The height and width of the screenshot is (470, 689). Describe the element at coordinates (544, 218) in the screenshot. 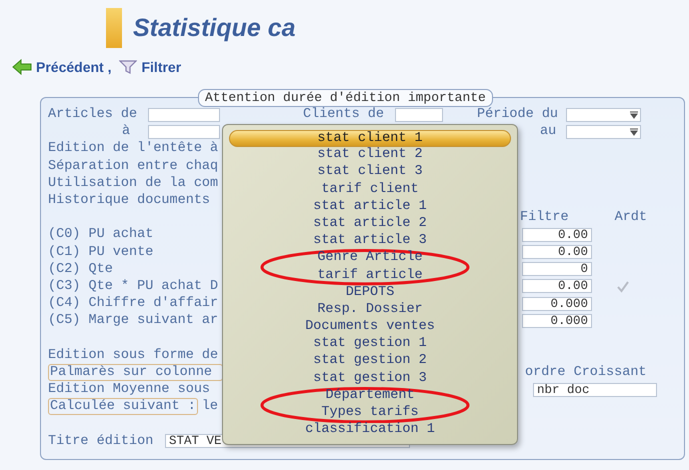

I see `column-header: Filtre` at that location.